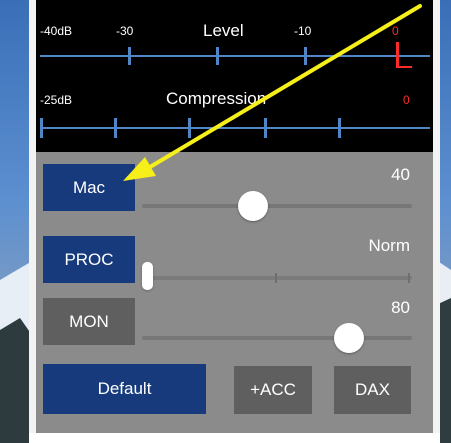 The width and height of the screenshot is (451, 443). I want to click on level-title: Level, so click(223, 30).